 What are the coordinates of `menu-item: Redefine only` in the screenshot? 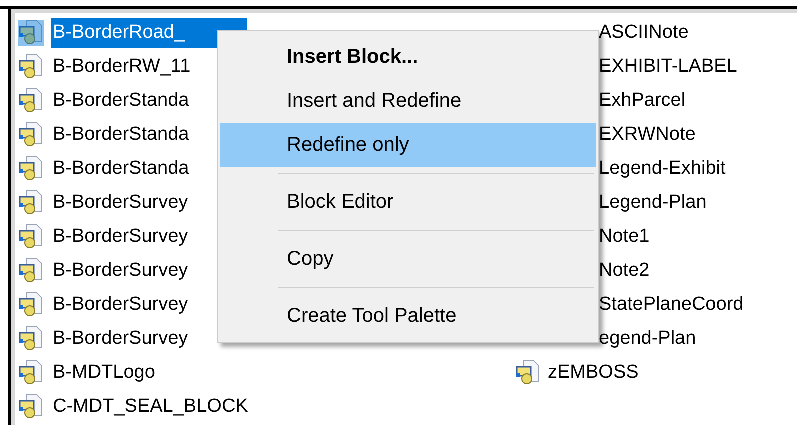 It's located at (408, 145).